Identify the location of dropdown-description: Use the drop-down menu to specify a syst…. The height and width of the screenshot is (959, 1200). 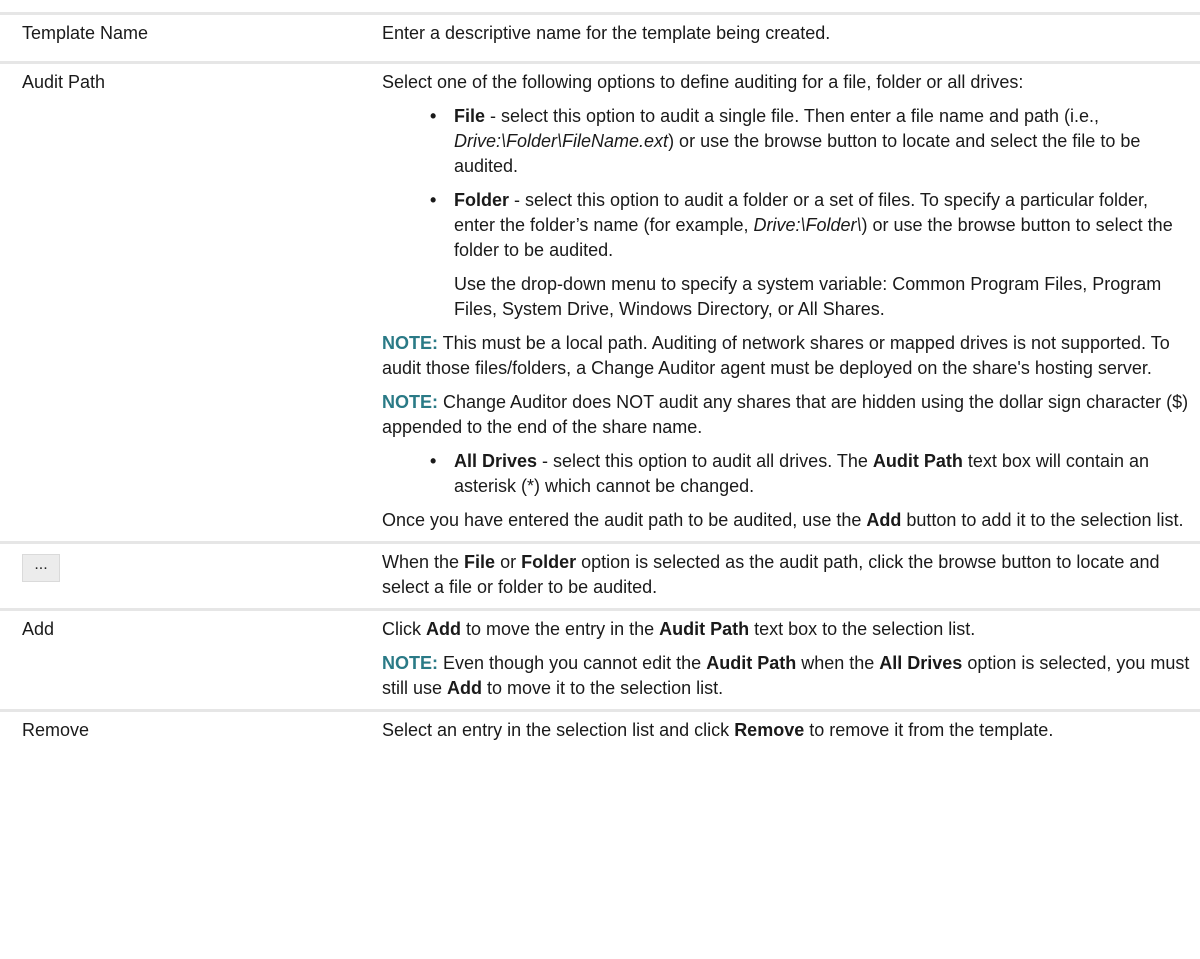
(808, 296).